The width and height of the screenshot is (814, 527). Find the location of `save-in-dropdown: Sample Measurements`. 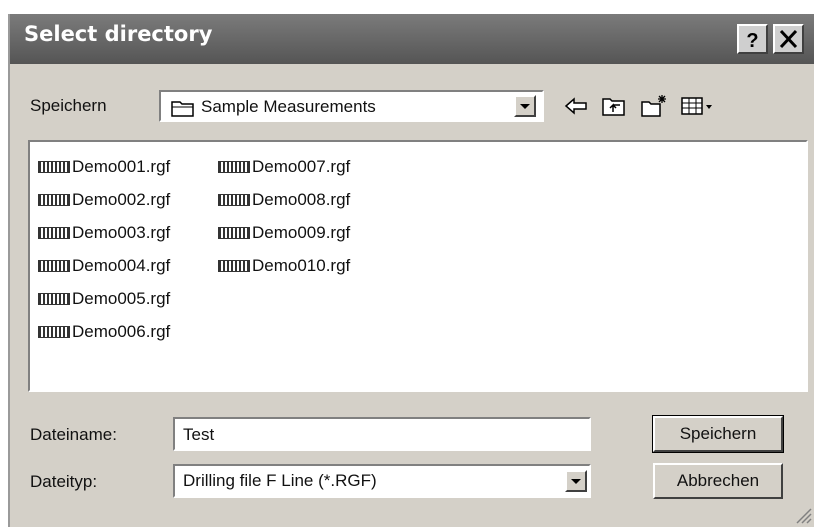

save-in-dropdown: Sample Measurements is located at coordinates (351, 106).